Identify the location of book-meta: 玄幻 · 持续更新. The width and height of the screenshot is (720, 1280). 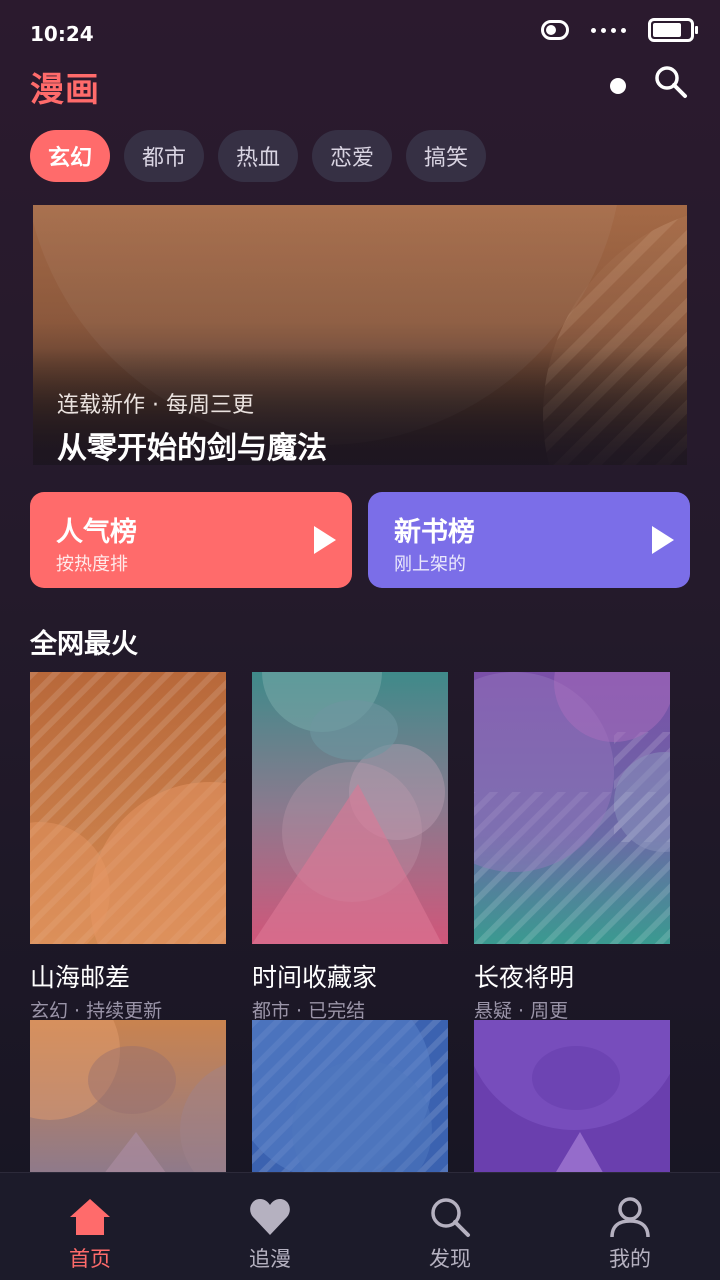
(96, 1011).